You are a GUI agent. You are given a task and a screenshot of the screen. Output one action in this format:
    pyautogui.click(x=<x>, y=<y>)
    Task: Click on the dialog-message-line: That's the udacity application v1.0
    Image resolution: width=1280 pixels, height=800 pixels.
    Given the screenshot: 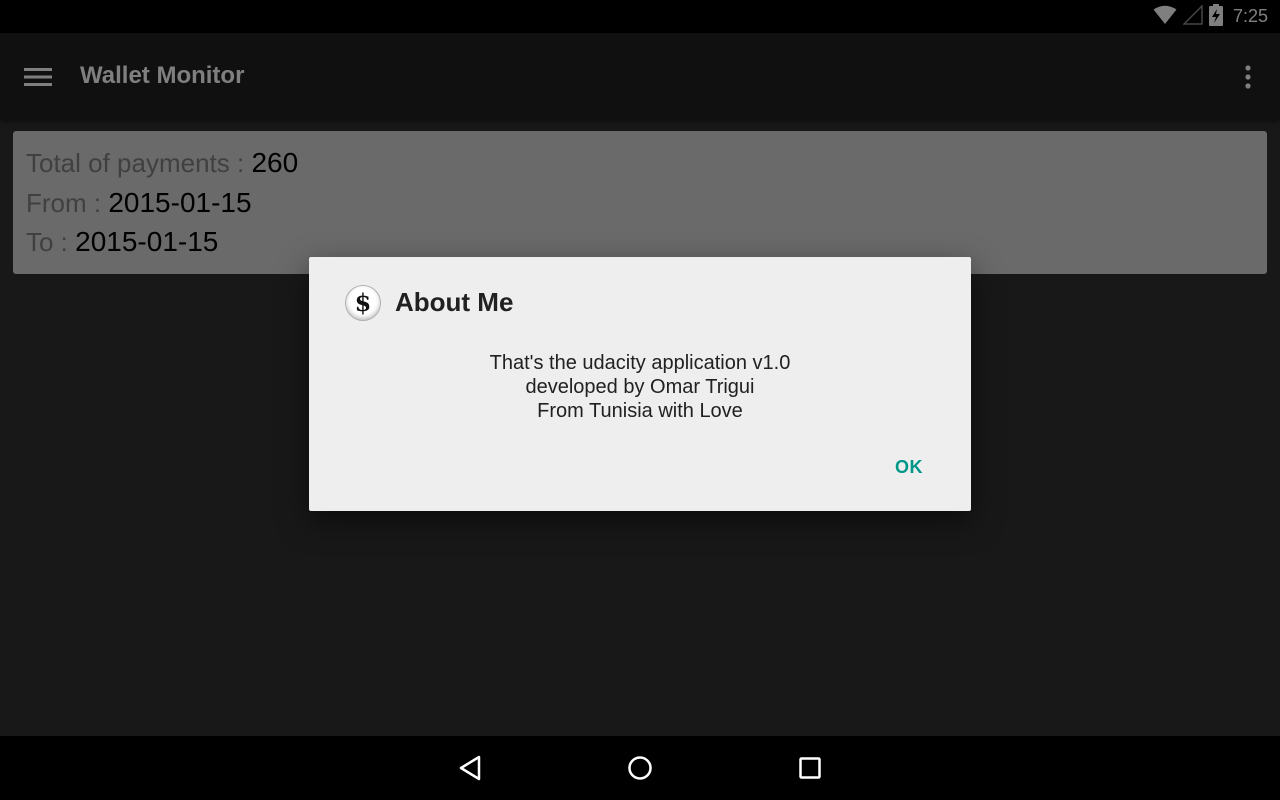 What is the action you would take?
    pyautogui.click(x=640, y=363)
    